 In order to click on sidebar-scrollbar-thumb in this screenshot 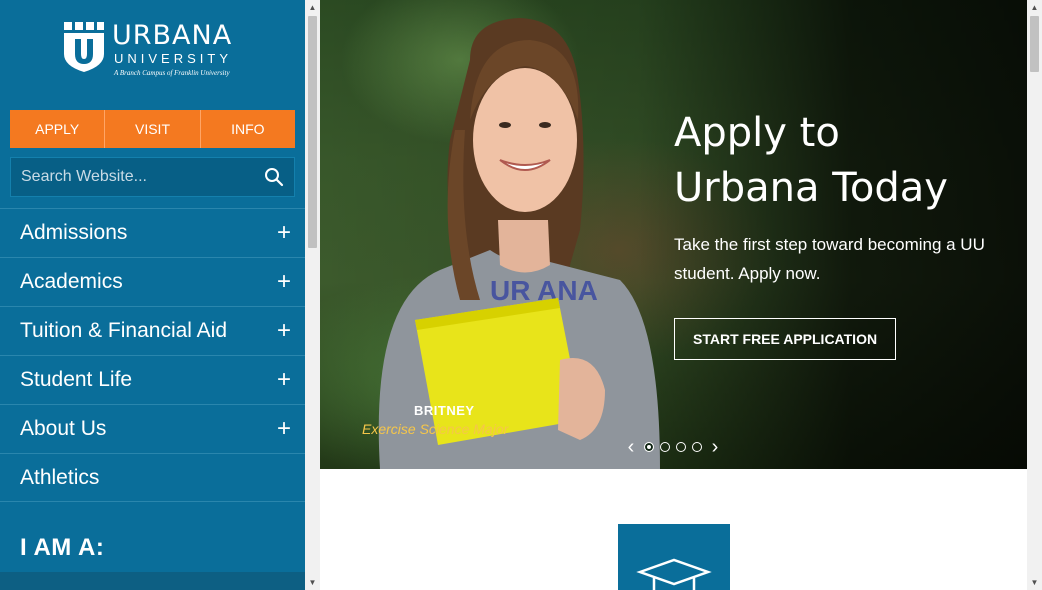, I will do `click(312, 132)`.